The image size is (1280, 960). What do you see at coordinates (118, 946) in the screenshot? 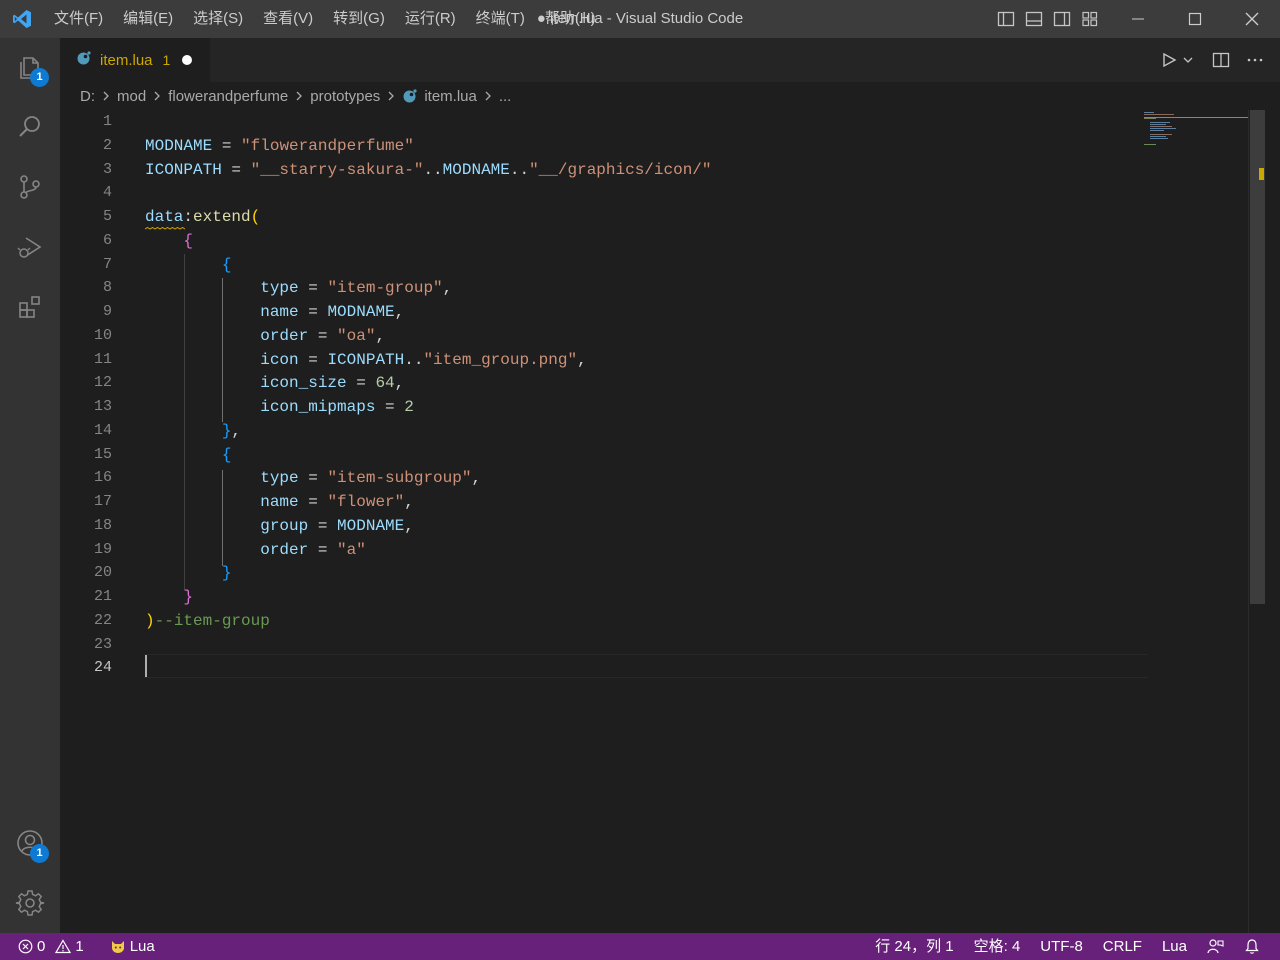
I see `cat-face-icon` at bounding box center [118, 946].